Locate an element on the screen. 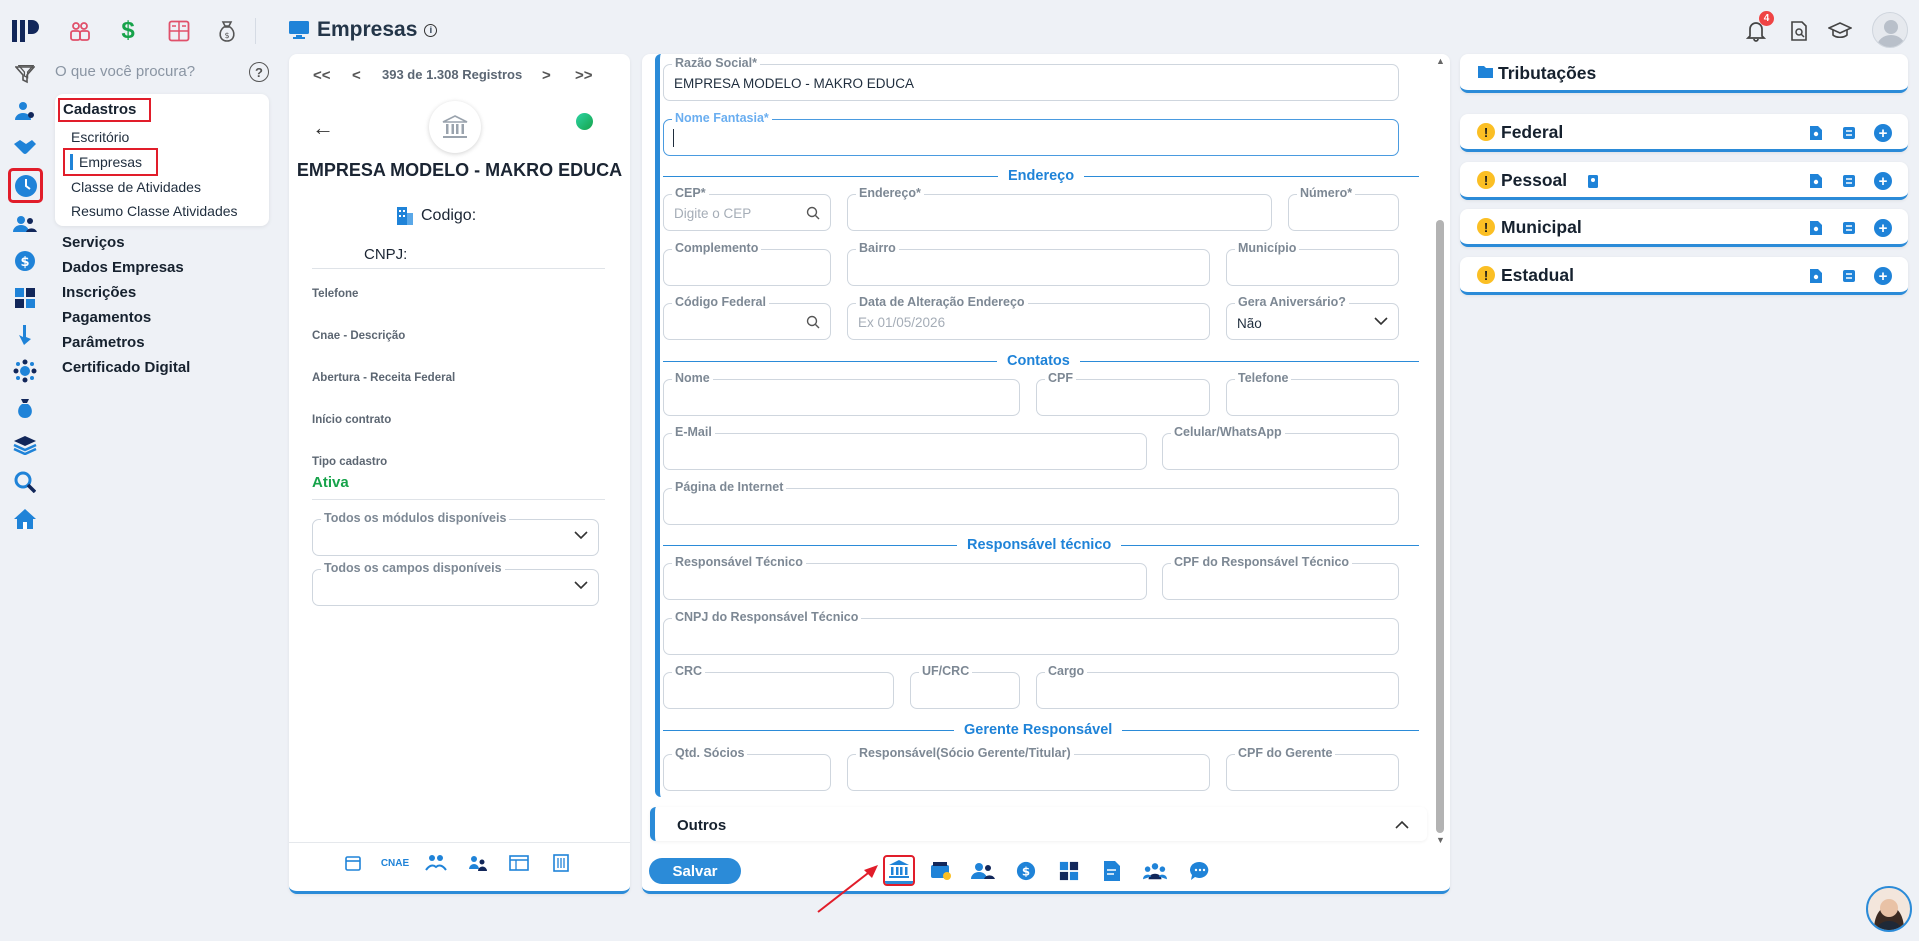 The width and height of the screenshot is (1919, 941). menu-servicos: Serviços is located at coordinates (93, 242).